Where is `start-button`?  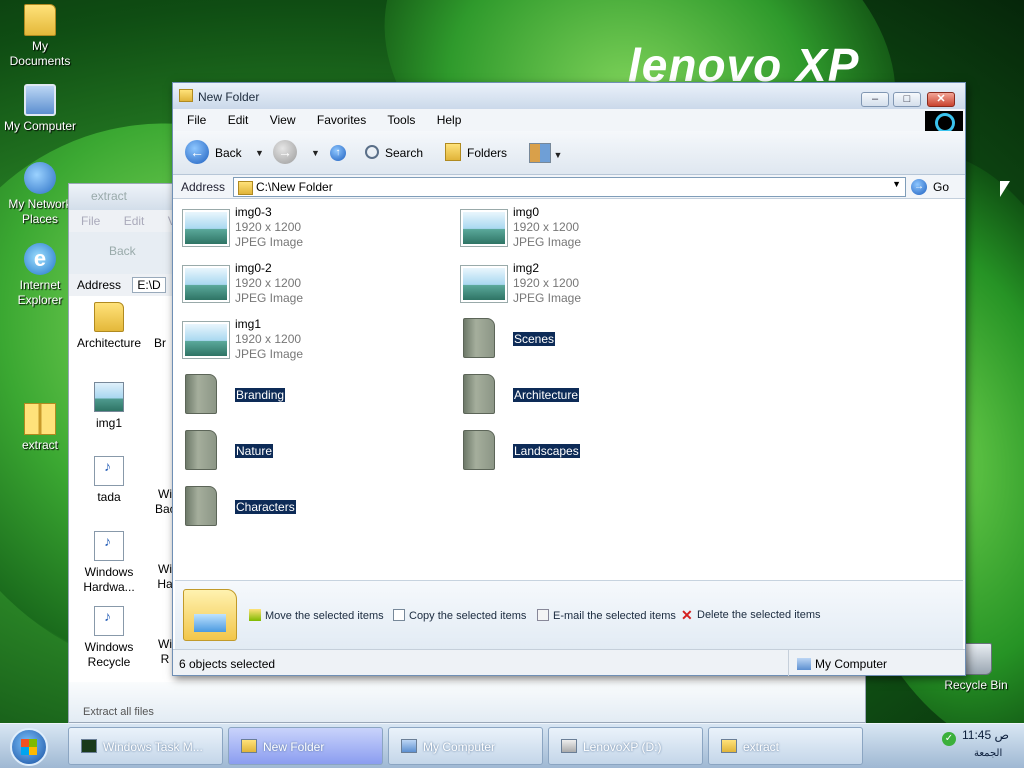
start-button is located at coordinates (29, 747).